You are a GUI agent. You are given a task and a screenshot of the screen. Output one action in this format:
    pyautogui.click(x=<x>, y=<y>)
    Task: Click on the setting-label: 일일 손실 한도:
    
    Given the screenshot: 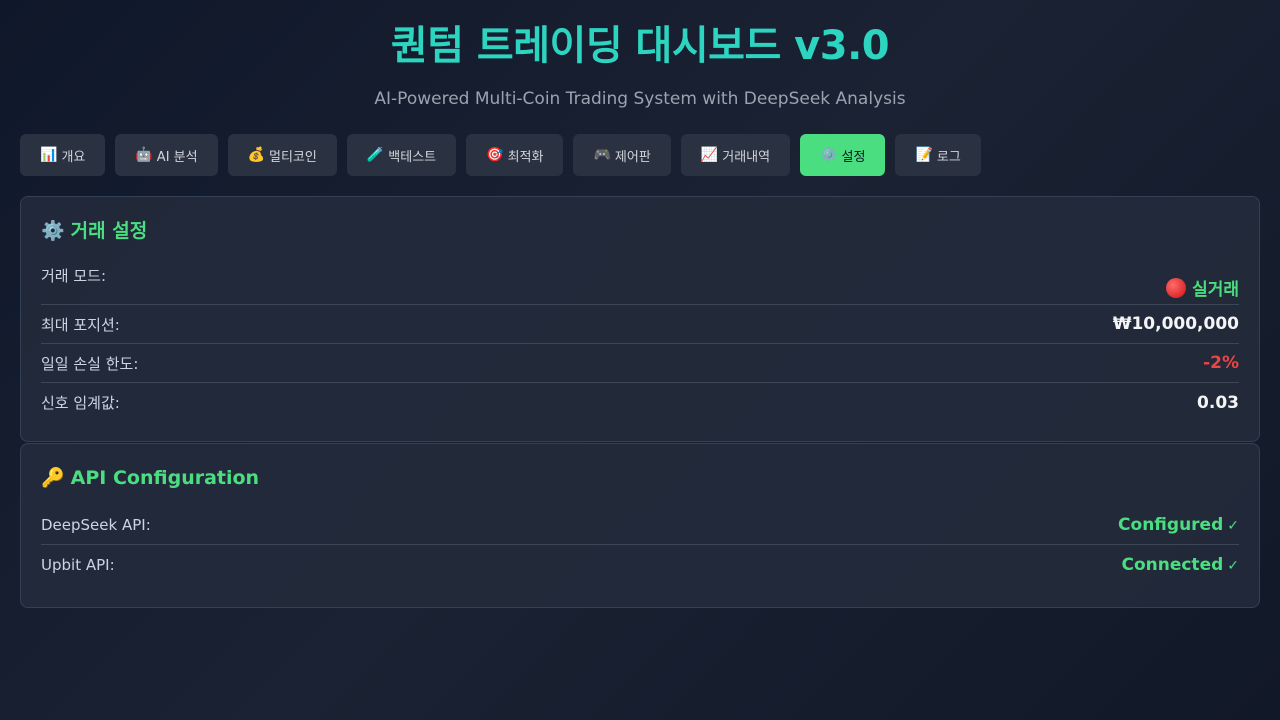 What is the action you would take?
    pyautogui.click(x=90, y=363)
    